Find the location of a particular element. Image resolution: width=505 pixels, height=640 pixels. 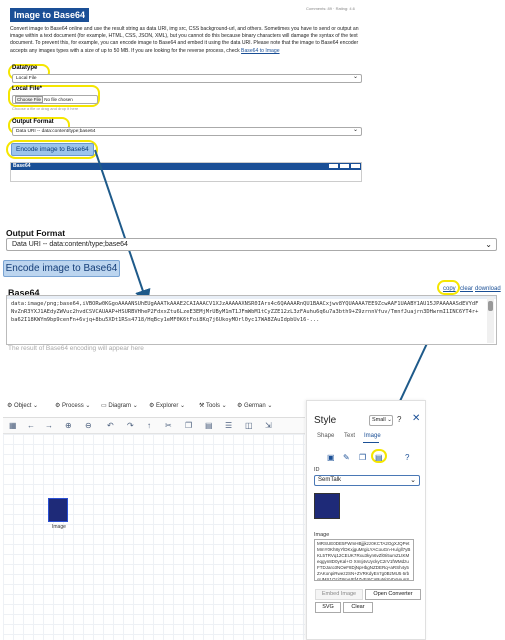

save-icon: ▣ is located at coordinates (331, 457).